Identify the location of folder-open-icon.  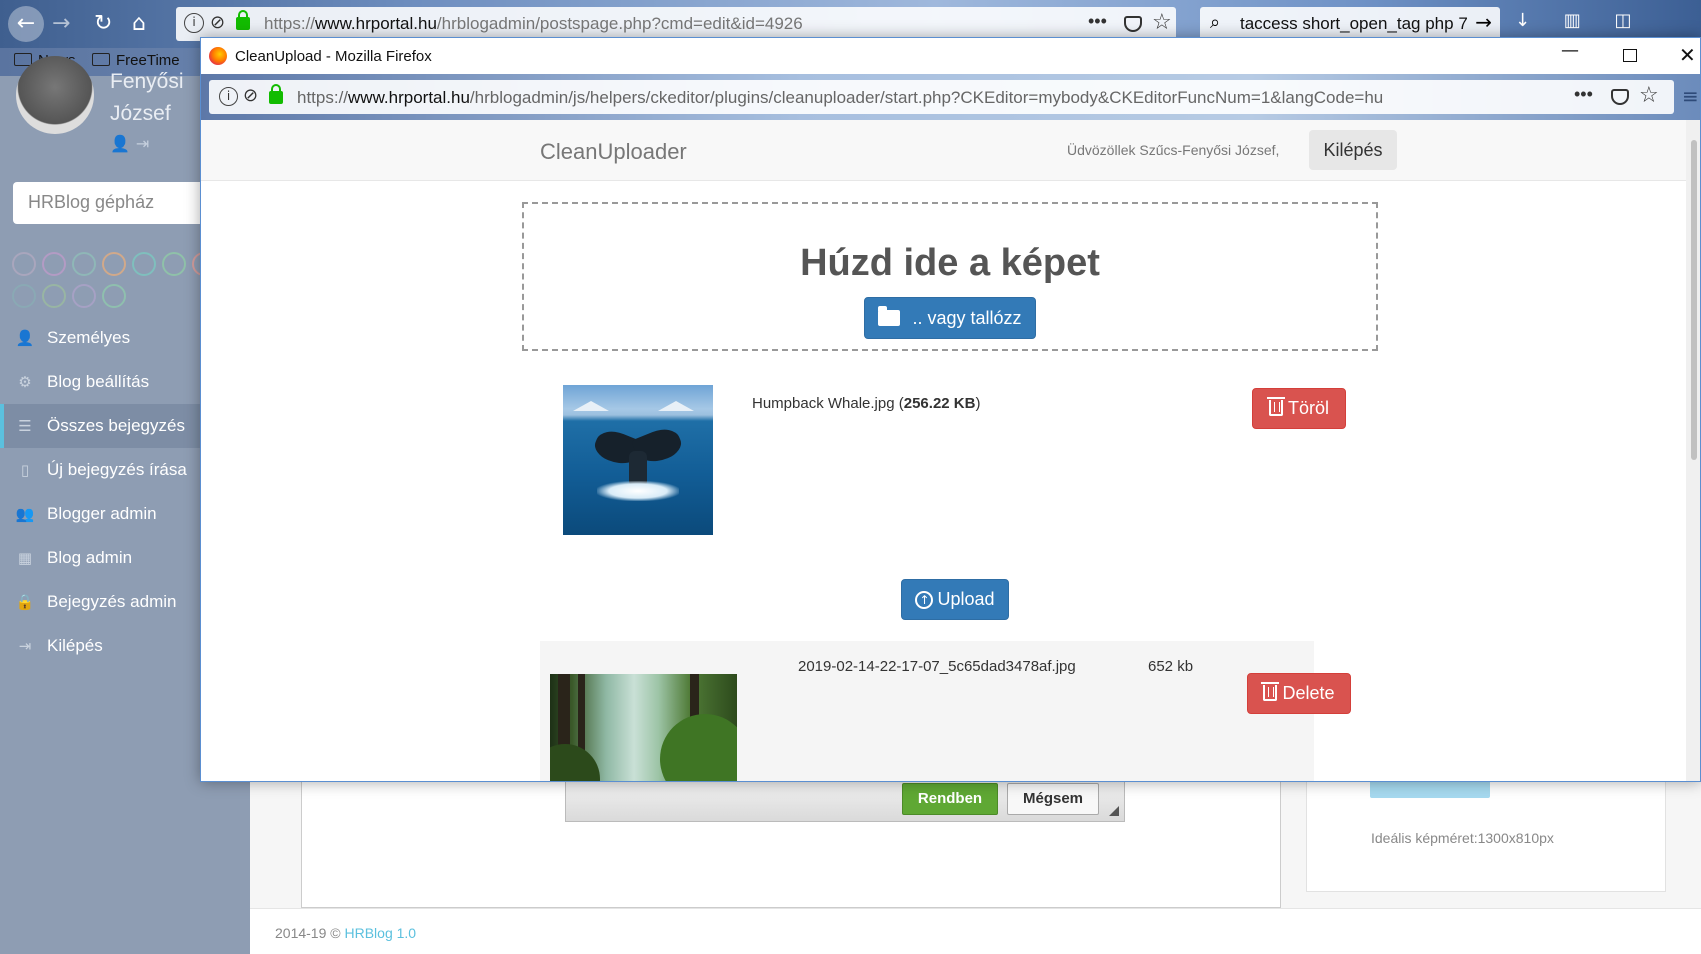
(889, 316).